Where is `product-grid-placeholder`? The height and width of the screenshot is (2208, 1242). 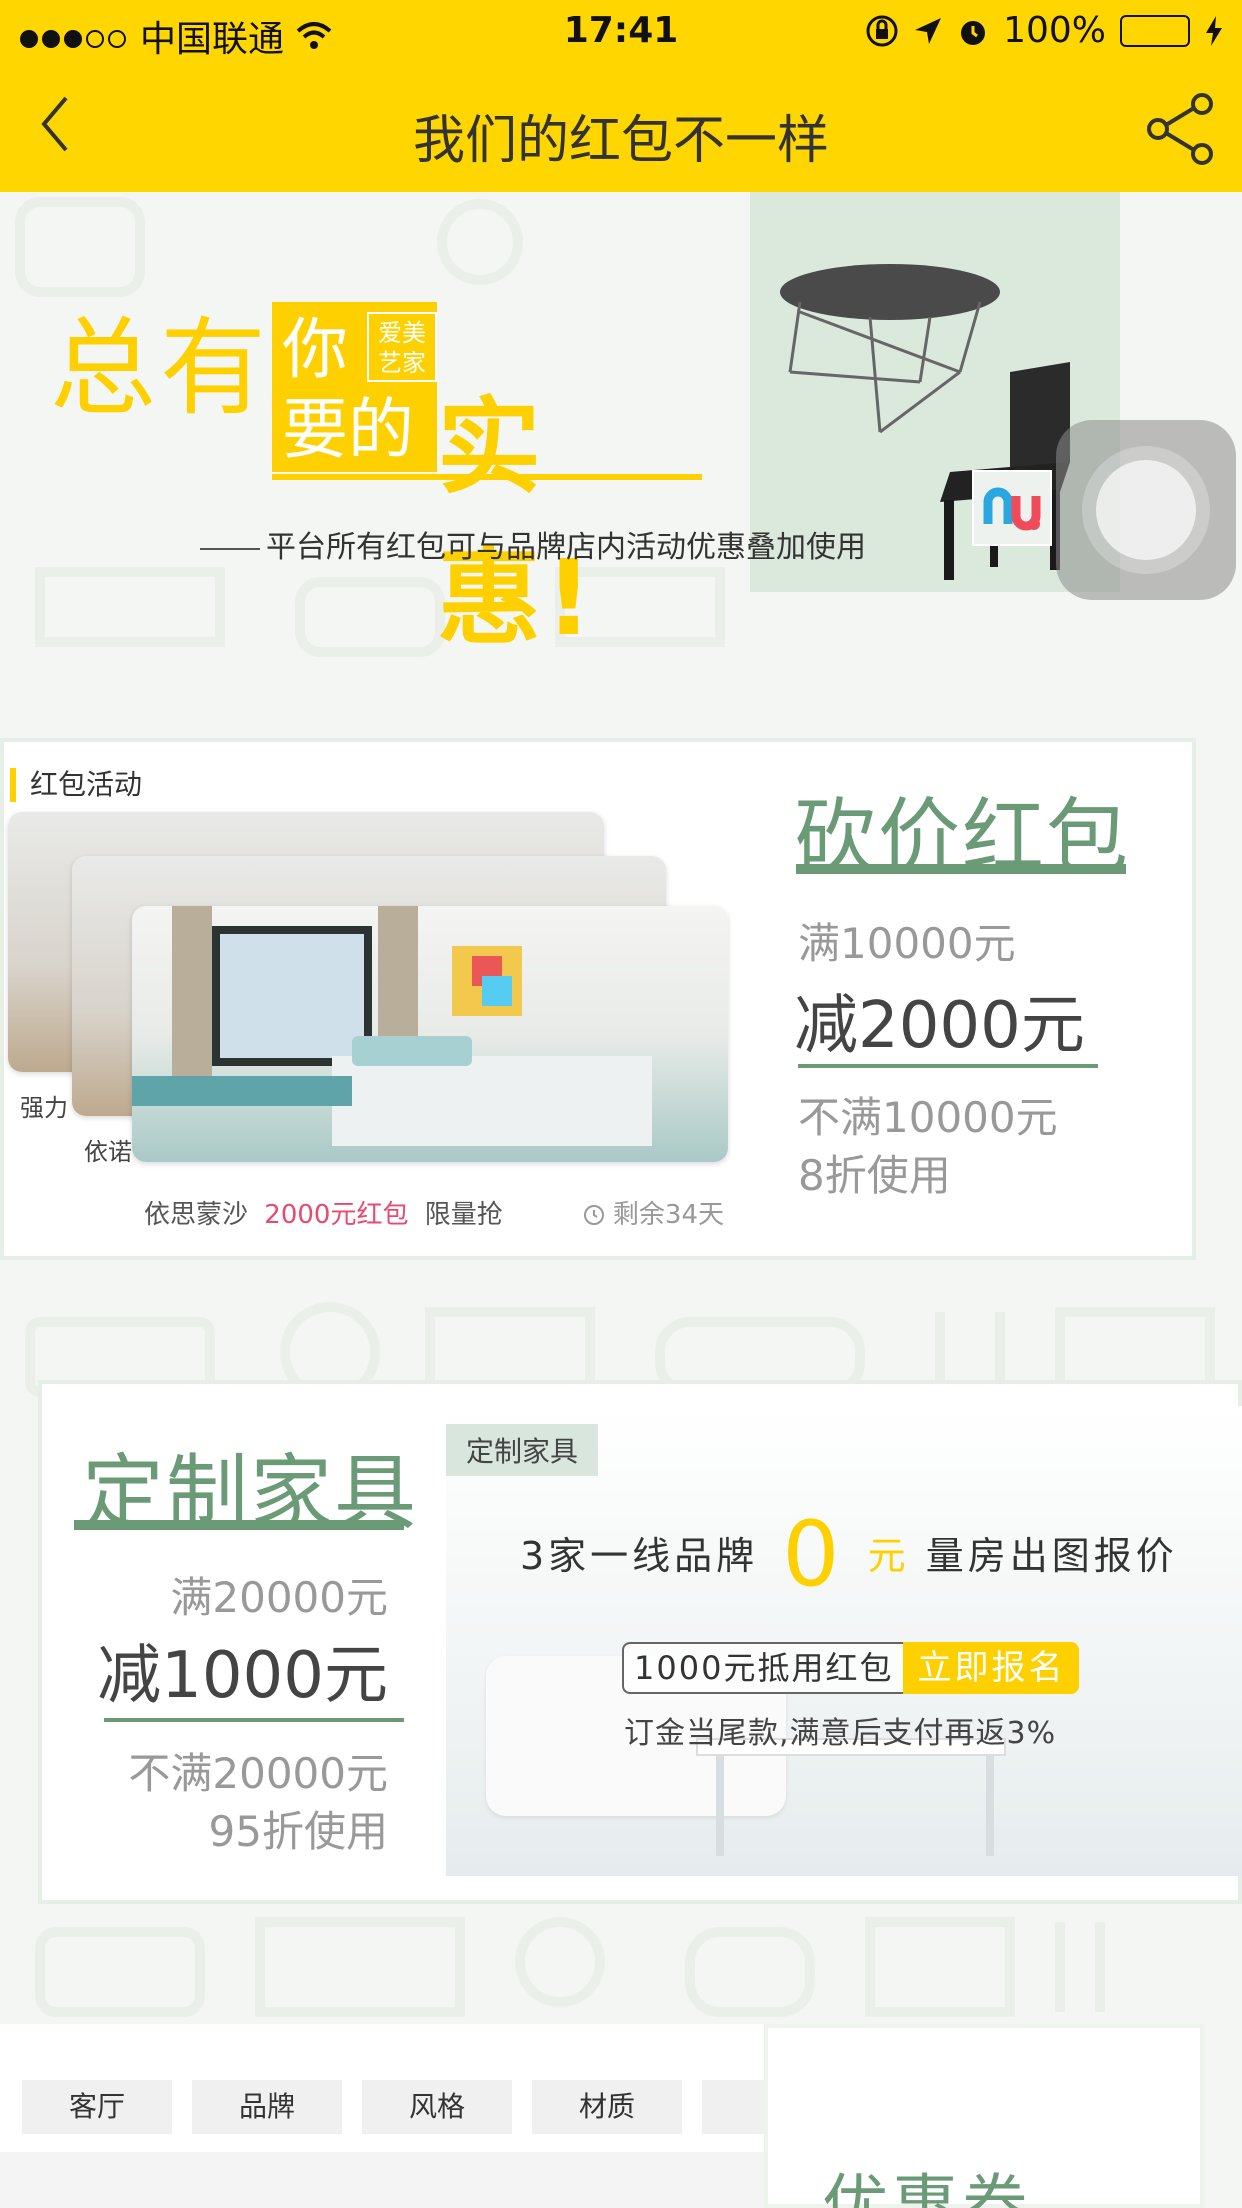
product-grid-placeholder is located at coordinates (382, 2180).